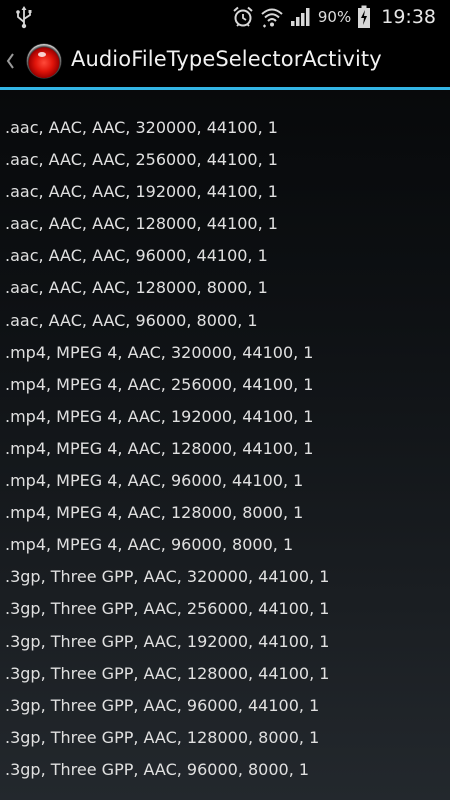 The image size is (450, 800). I want to click on list-item: .mp4, MPEG 4, AAC, 256000, 44100, 1, so click(225, 385).